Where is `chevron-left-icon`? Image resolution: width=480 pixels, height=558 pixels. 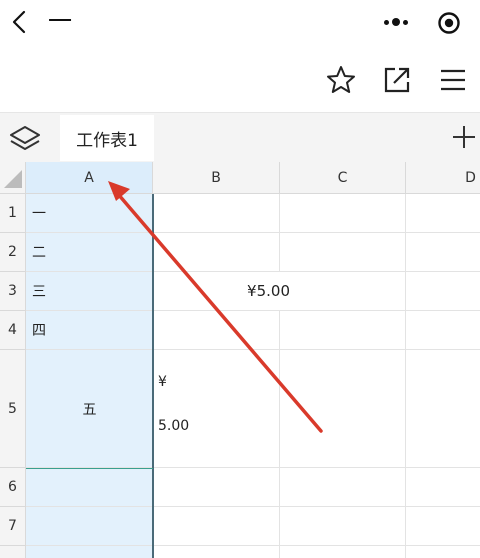
chevron-left-icon is located at coordinates (19, 22).